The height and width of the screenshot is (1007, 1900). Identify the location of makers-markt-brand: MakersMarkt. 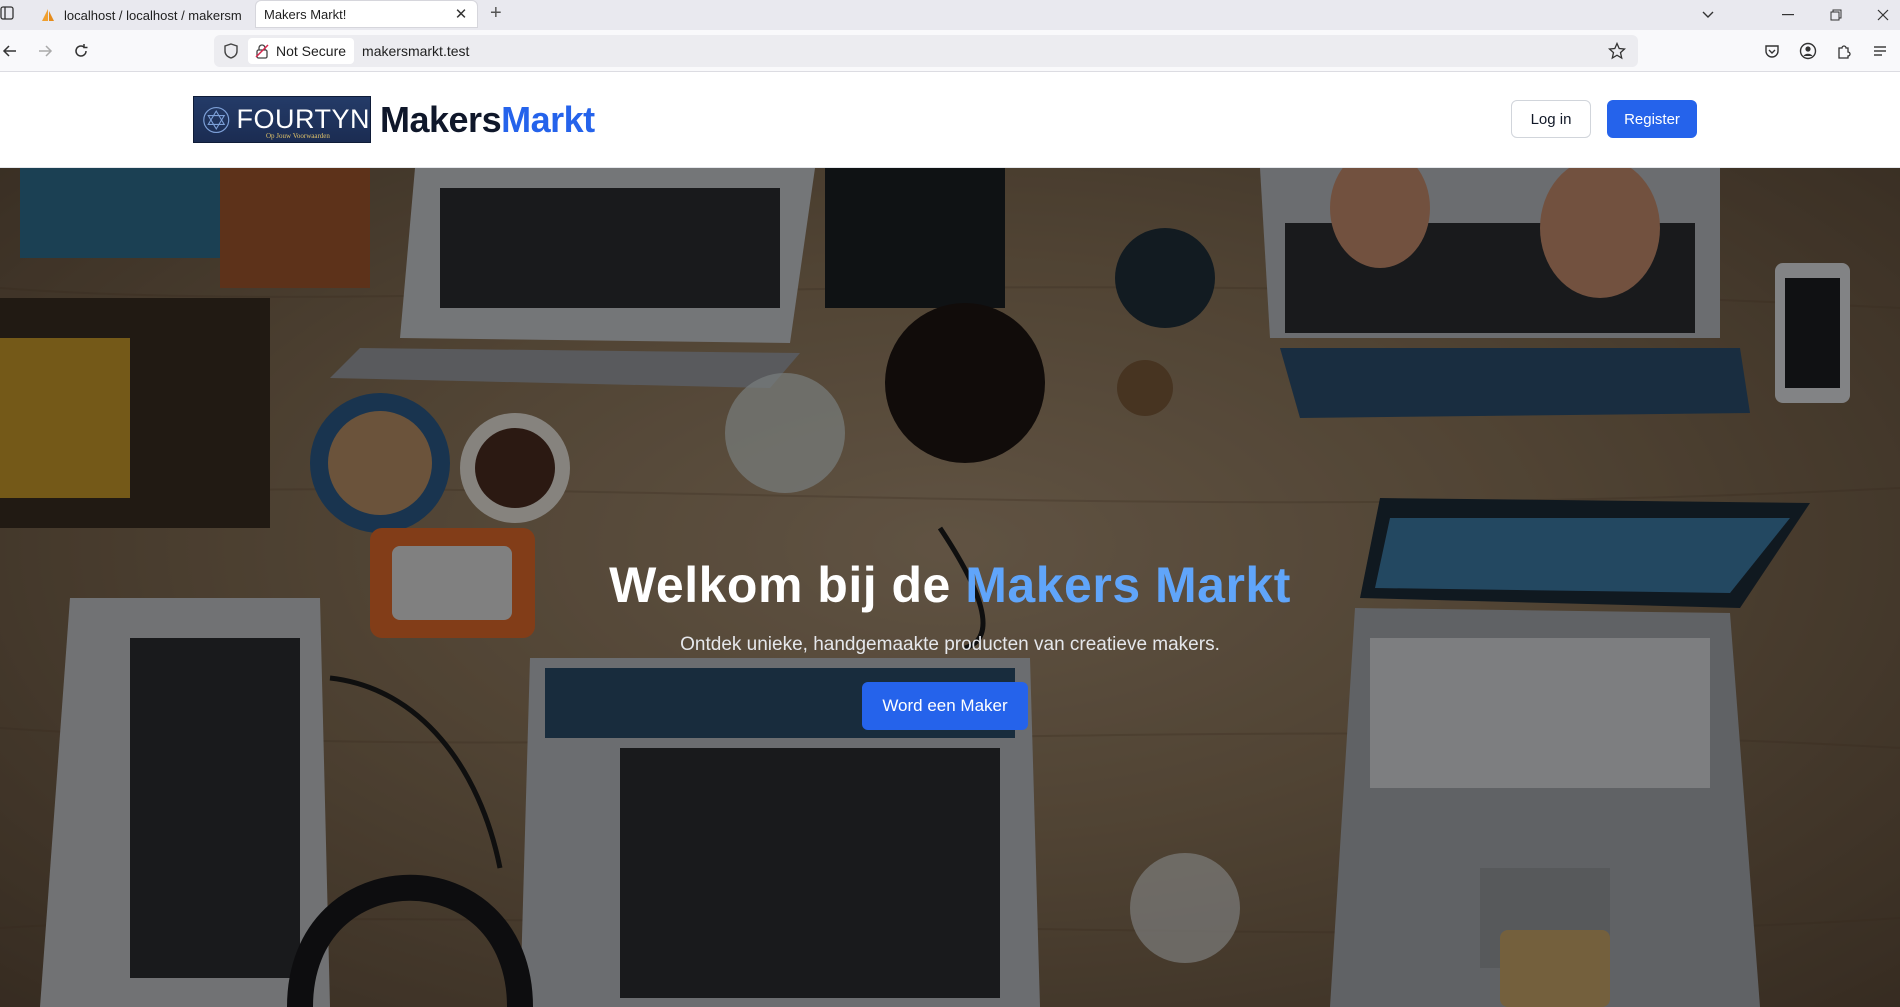
(487, 120).